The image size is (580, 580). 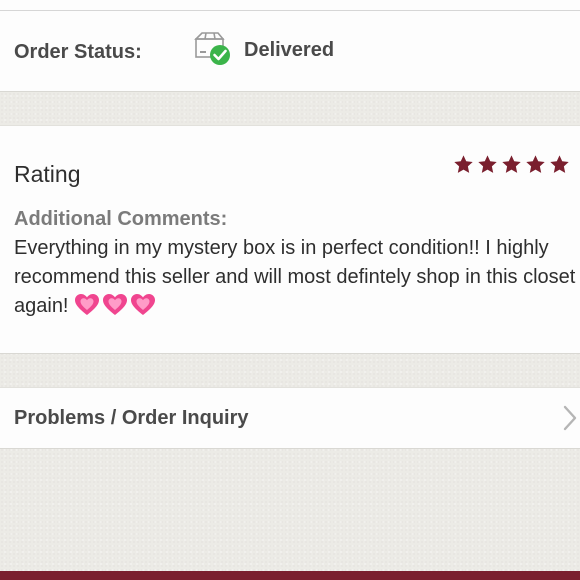 I want to click on problems-order-inquiry-row: Problems / Order Inquiry, so click(x=290, y=418).